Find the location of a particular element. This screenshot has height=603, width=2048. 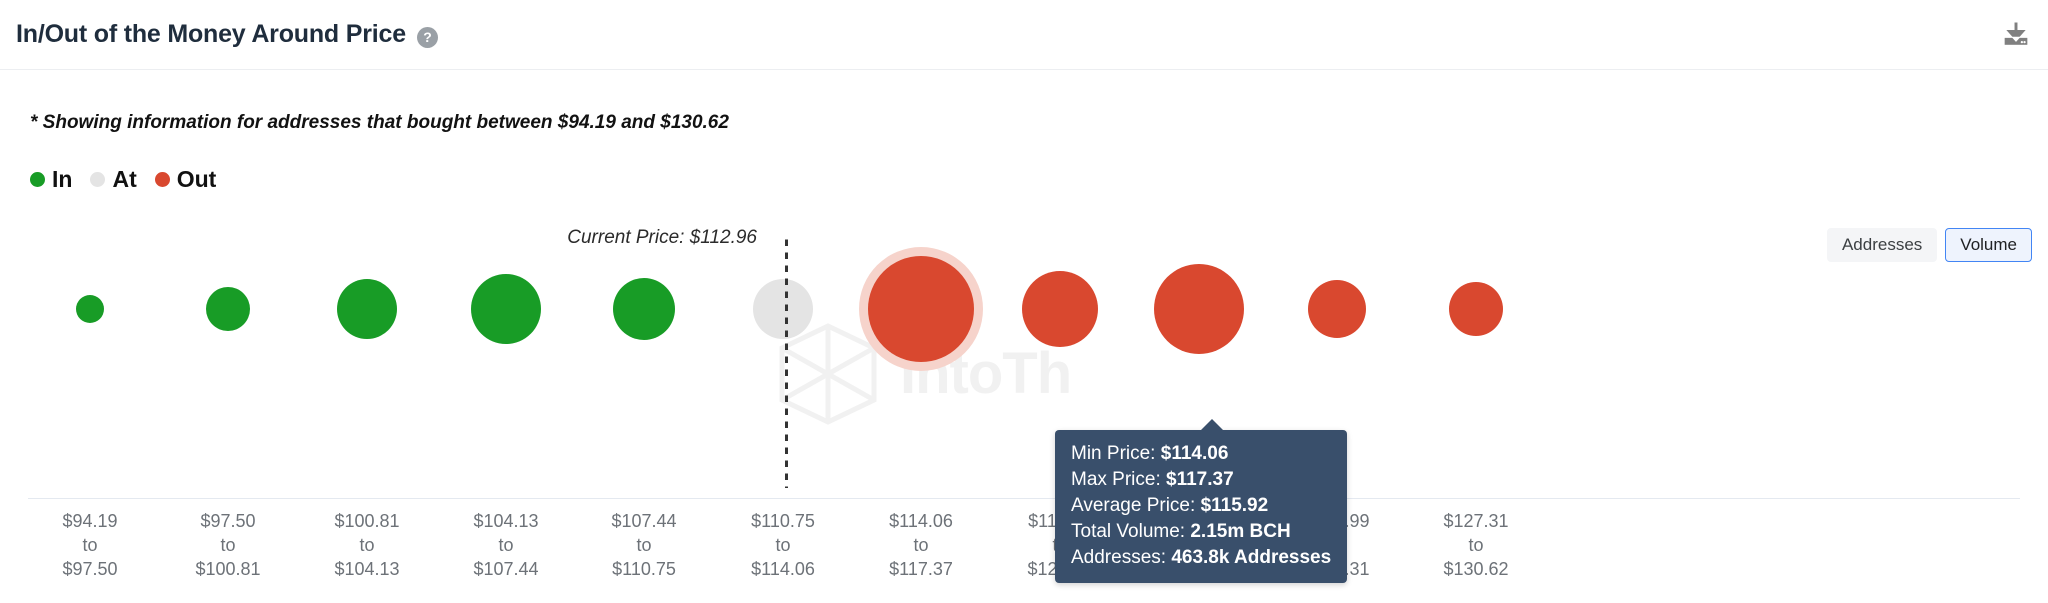

x-tick-max: $117.37 is located at coordinates (921, 568).